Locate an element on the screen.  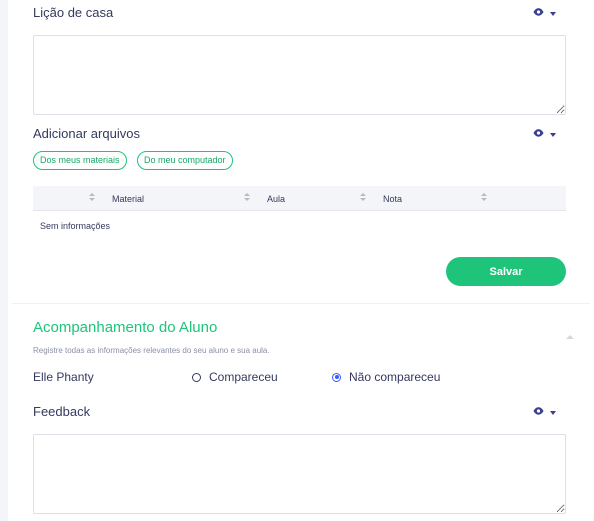
column-header-aula: Aula is located at coordinates (276, 199).